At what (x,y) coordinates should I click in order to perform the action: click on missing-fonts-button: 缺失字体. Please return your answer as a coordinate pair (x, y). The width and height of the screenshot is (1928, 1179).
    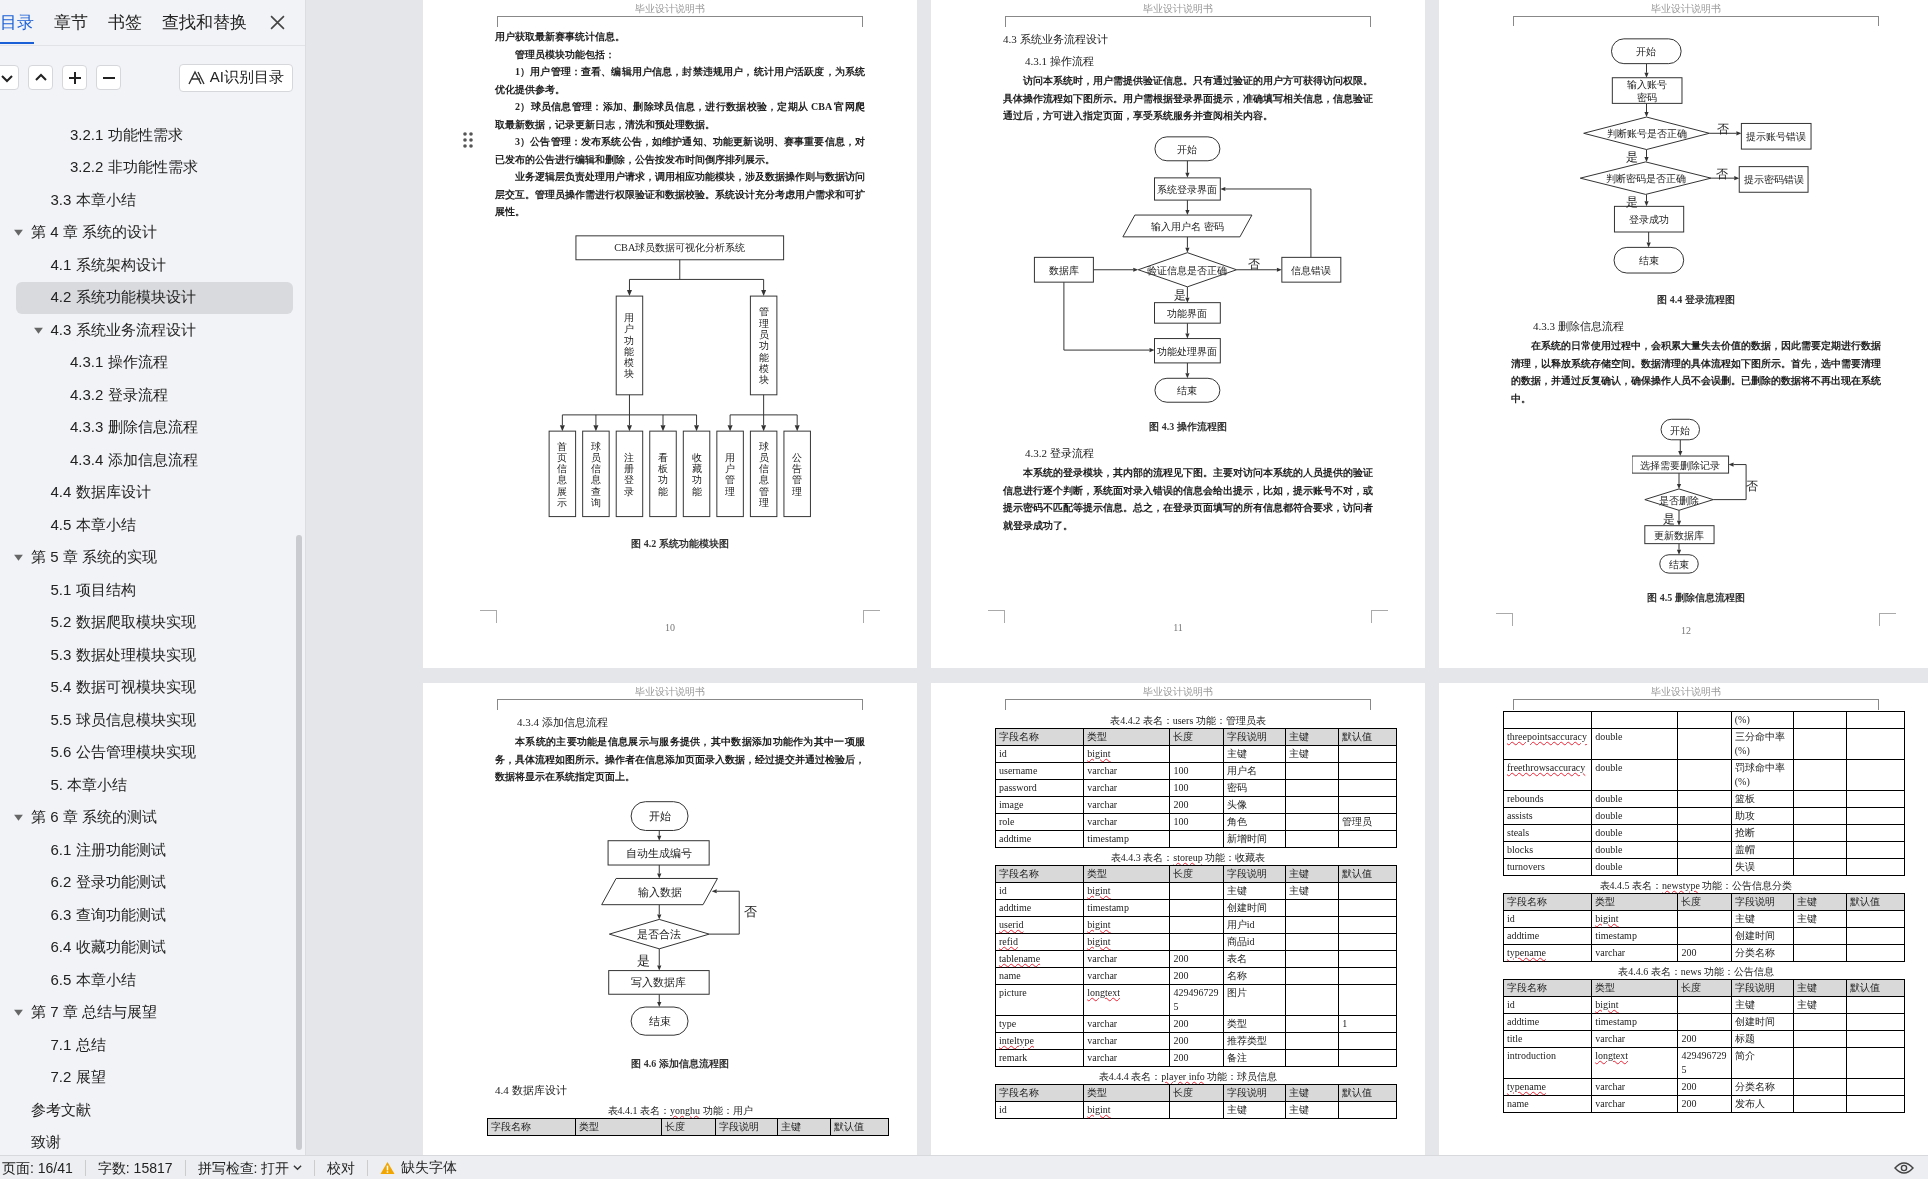
    Looking at the image, I should click on (419, 1167).